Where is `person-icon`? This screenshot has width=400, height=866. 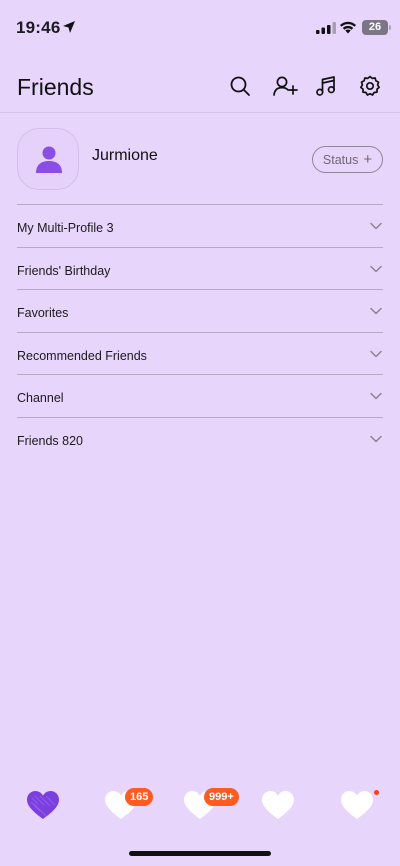 person-icon is located at coordinates (49, 159).